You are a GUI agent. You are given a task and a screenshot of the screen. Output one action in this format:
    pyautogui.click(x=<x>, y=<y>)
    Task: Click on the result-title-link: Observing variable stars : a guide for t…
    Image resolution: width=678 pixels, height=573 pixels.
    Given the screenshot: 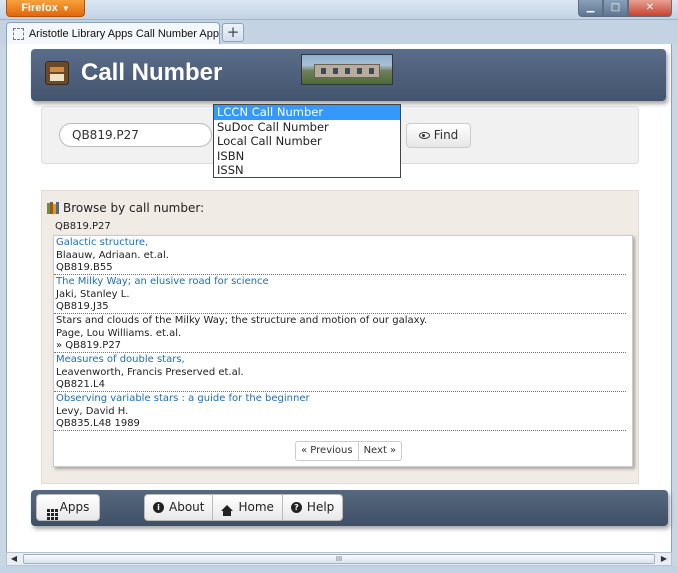 What is the action you would take?
    pyautogui.click(x=341, y=399)
    